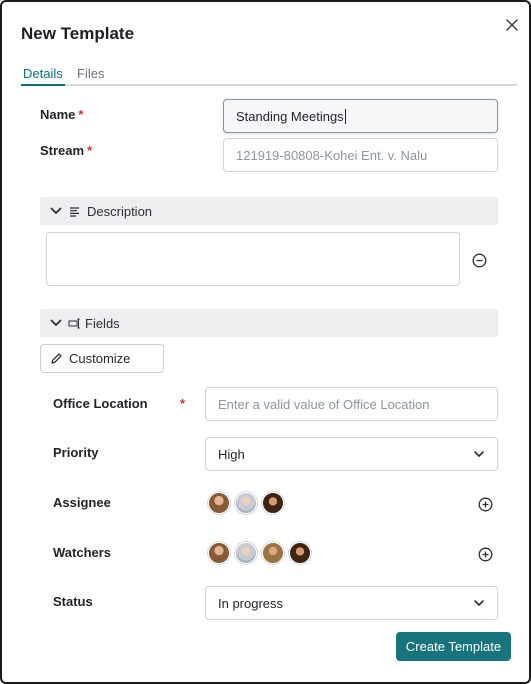 This screenshot has width=531, height=684. Describe the element at coordinates (453, 646) in the screenshot. I see `create-template-button: Create Template` at that location.